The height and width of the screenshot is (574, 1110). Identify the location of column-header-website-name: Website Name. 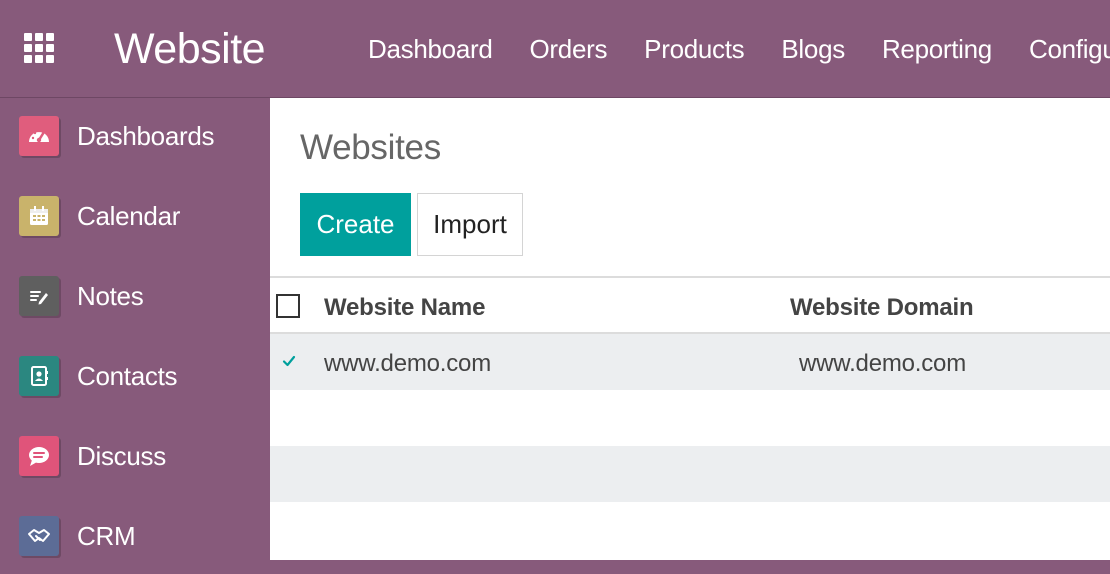
(404, 308).